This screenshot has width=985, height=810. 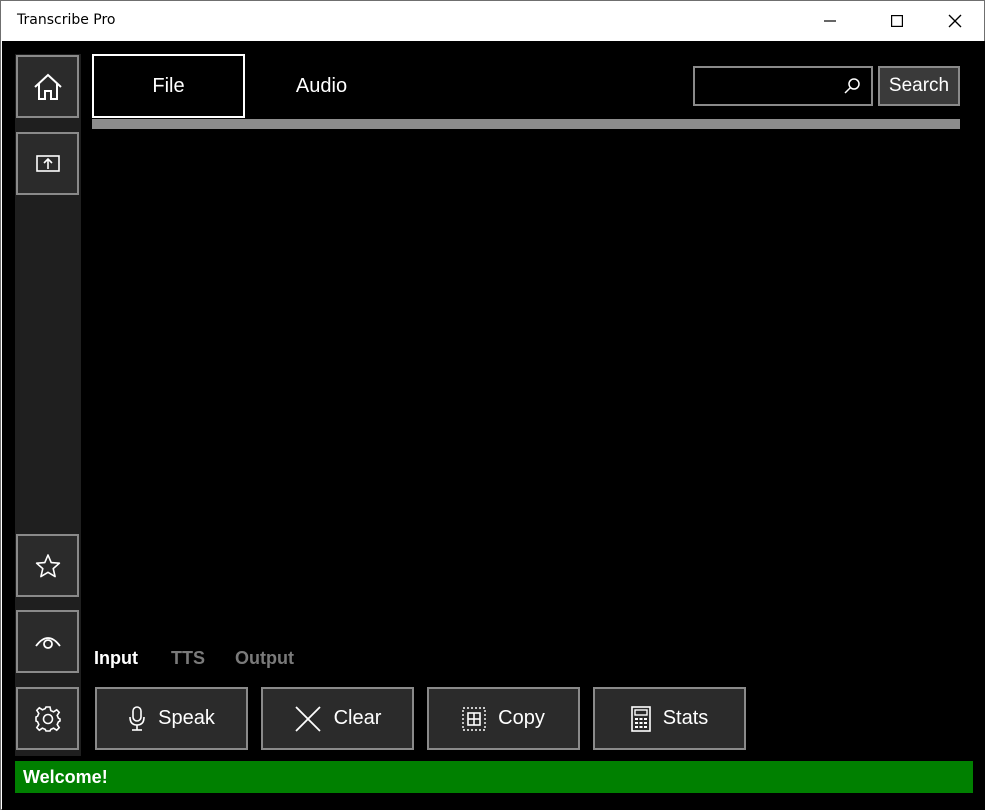 I want to click on subtab-output: Output, so click(x=264, y=658).